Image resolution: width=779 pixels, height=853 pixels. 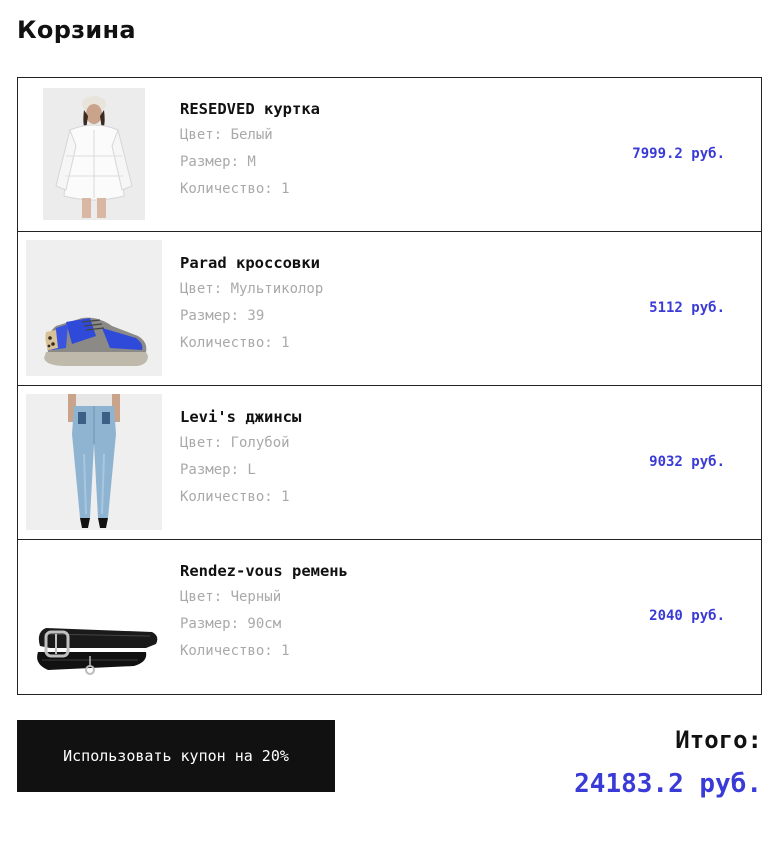 What do you see at coordinates (251, 263) in the screenshot?
I see `product-name: Parad кроссовки` at bounding box center [251, 263].